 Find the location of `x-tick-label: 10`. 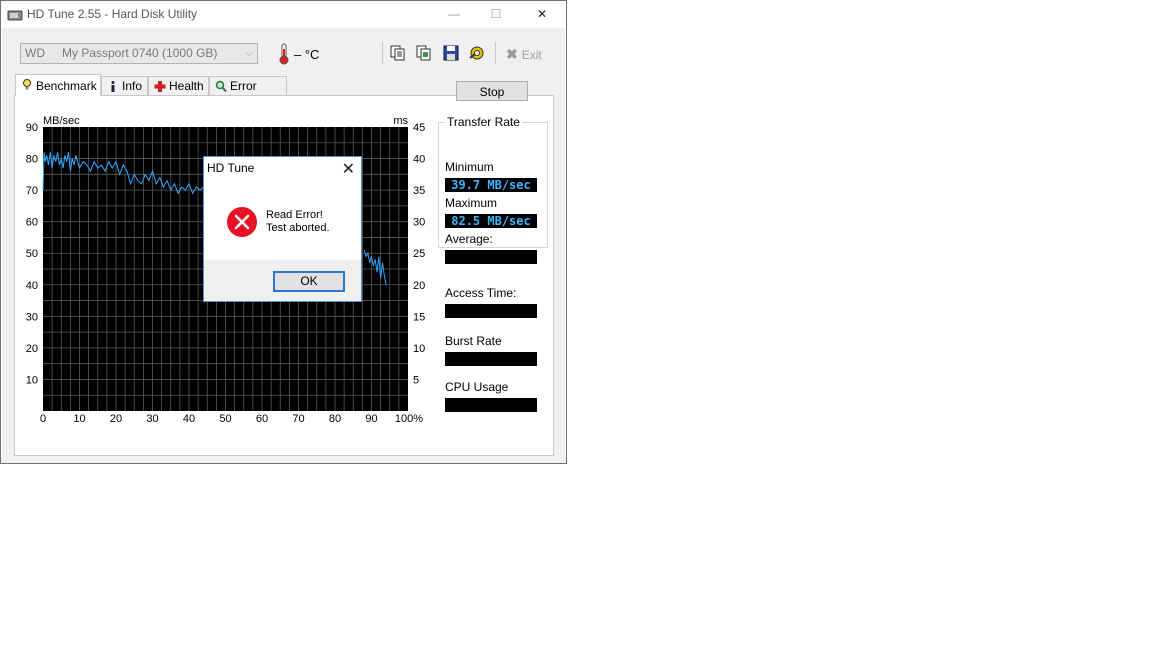

x-tick-label: 10 is located at coordinates (79, 419).